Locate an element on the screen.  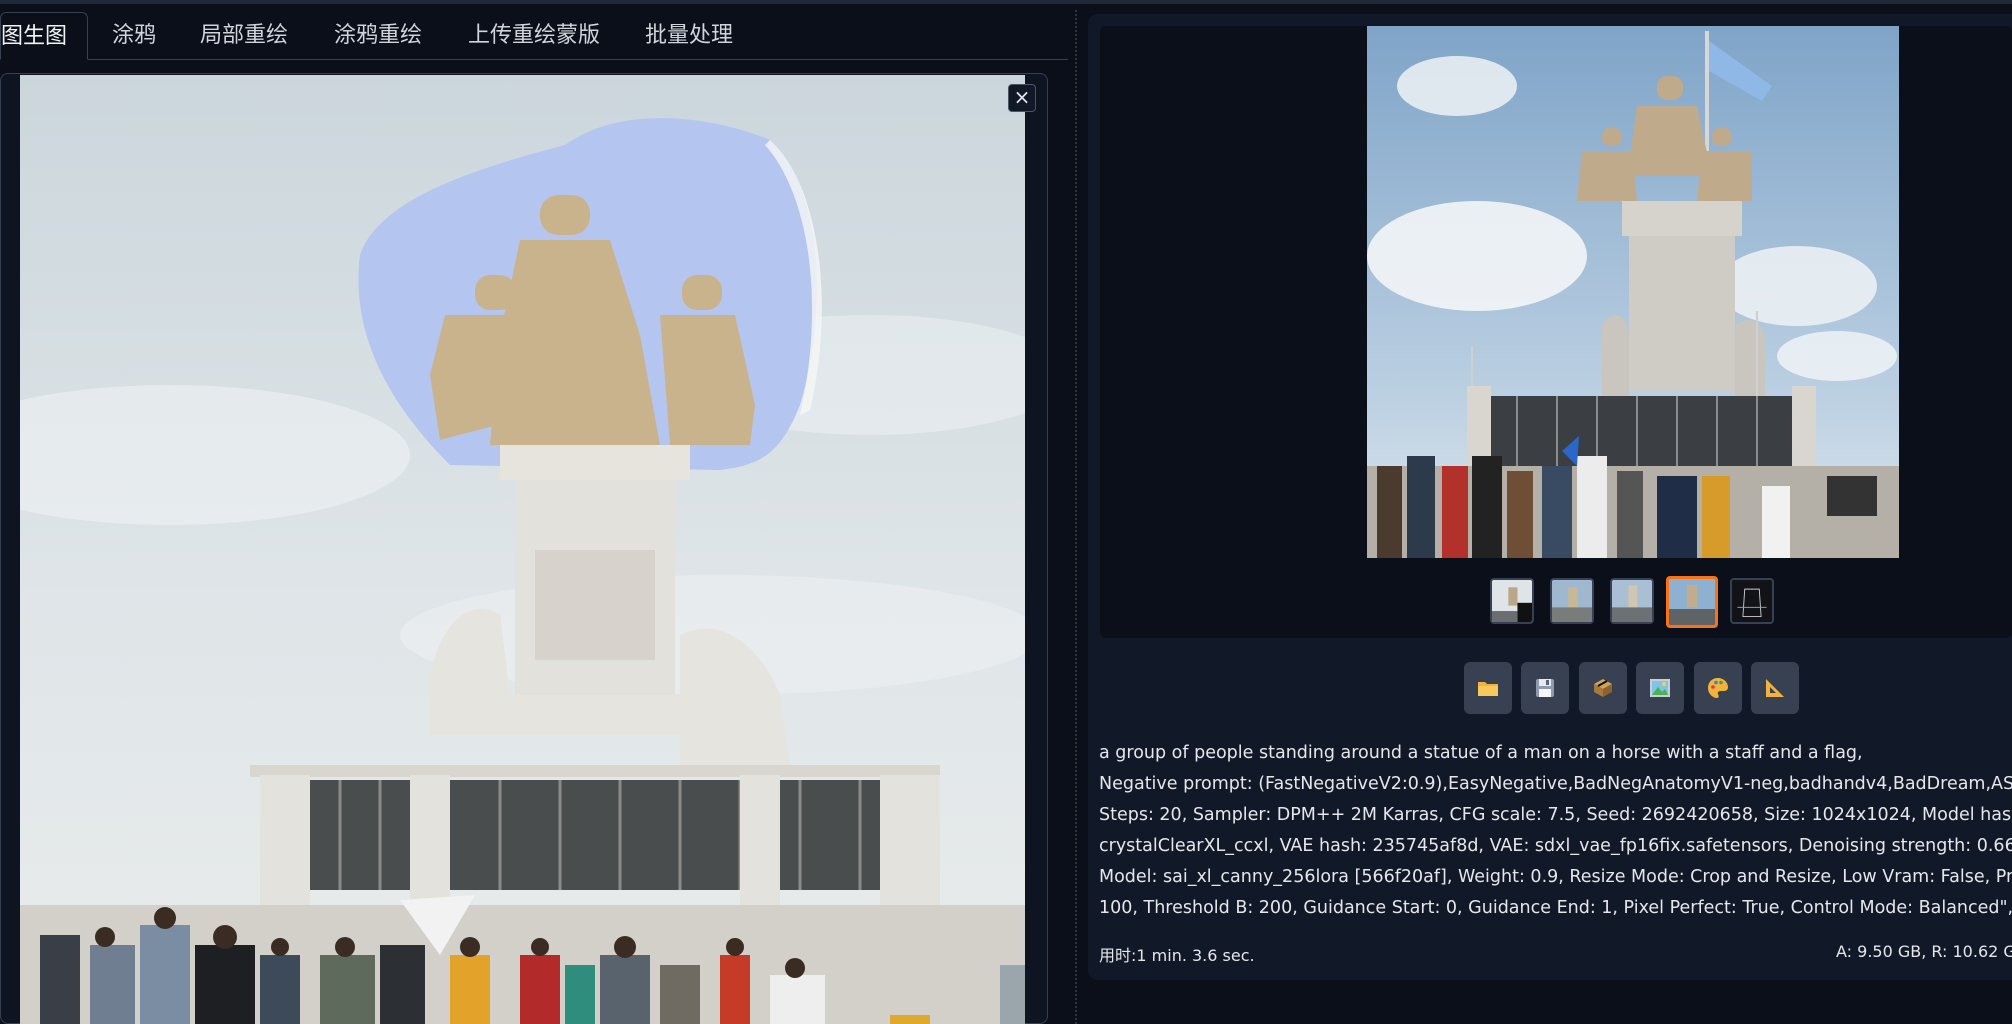
package-icon is located at coordinates (1603, 688).